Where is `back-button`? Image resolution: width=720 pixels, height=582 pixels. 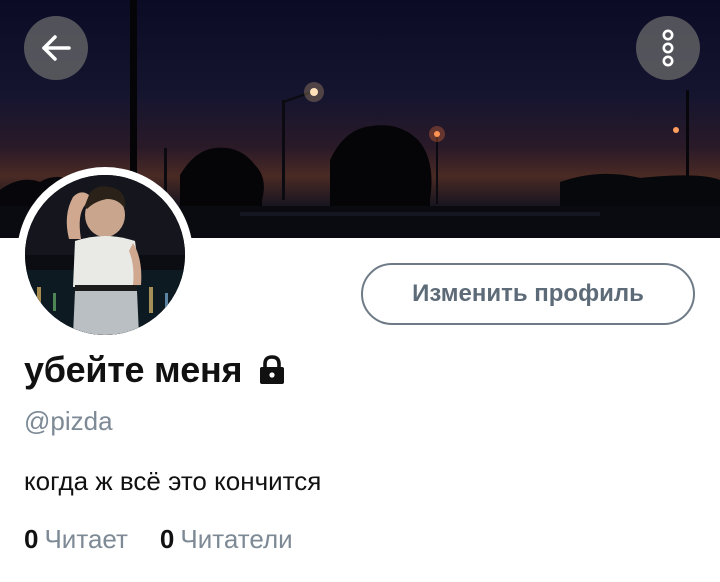
back-button is located at coordinates (56, 48).